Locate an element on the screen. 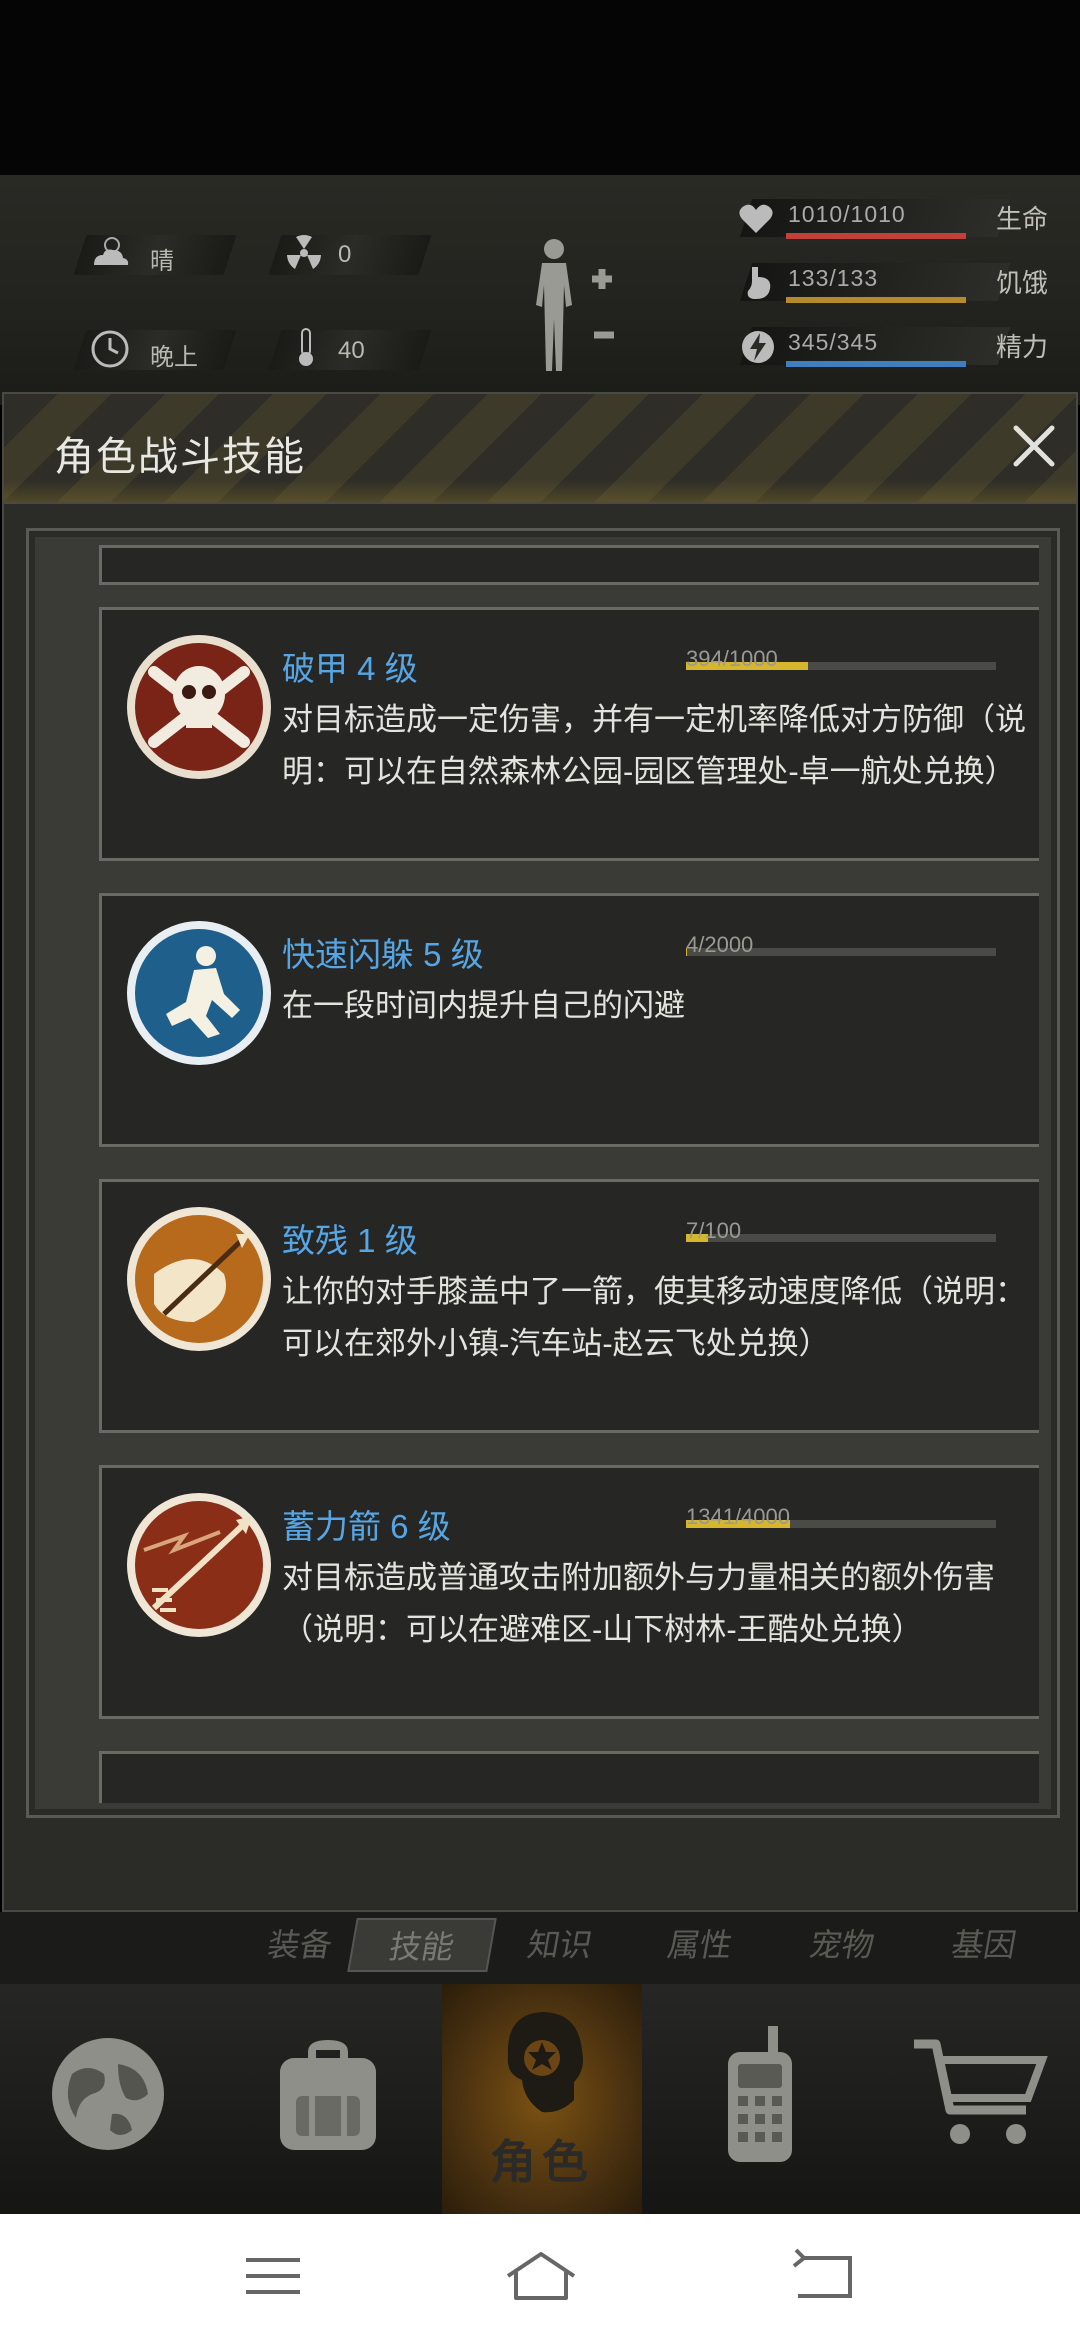  radio-icon is located at coordinates (760, 2094).